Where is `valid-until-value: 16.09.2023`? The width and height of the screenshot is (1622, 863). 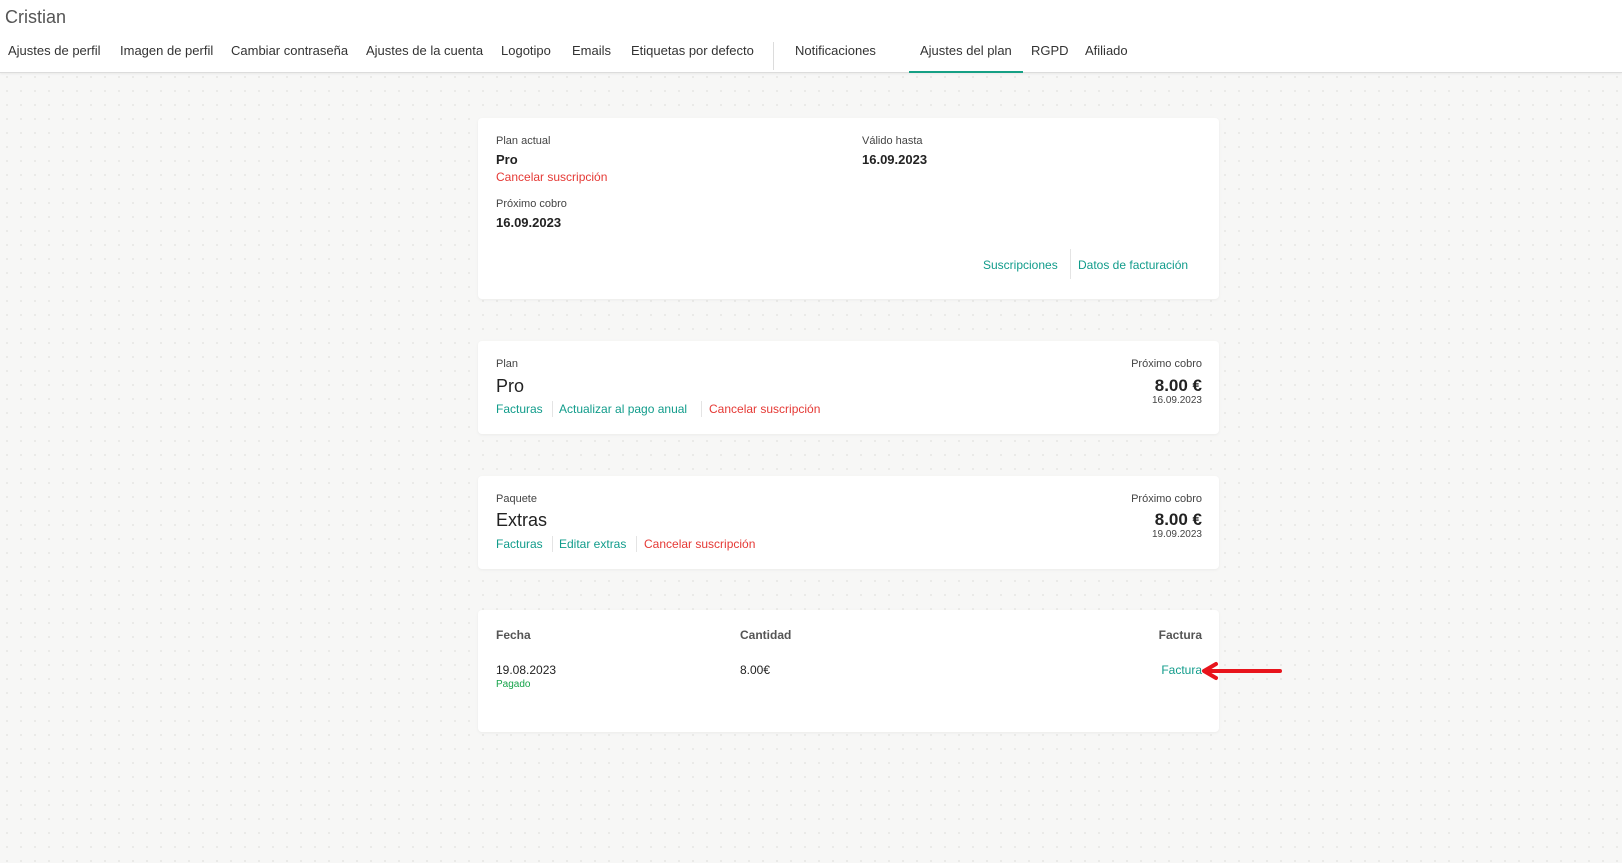 valid-until-value: 16.09.2023 is located at coordinates (895, 159).